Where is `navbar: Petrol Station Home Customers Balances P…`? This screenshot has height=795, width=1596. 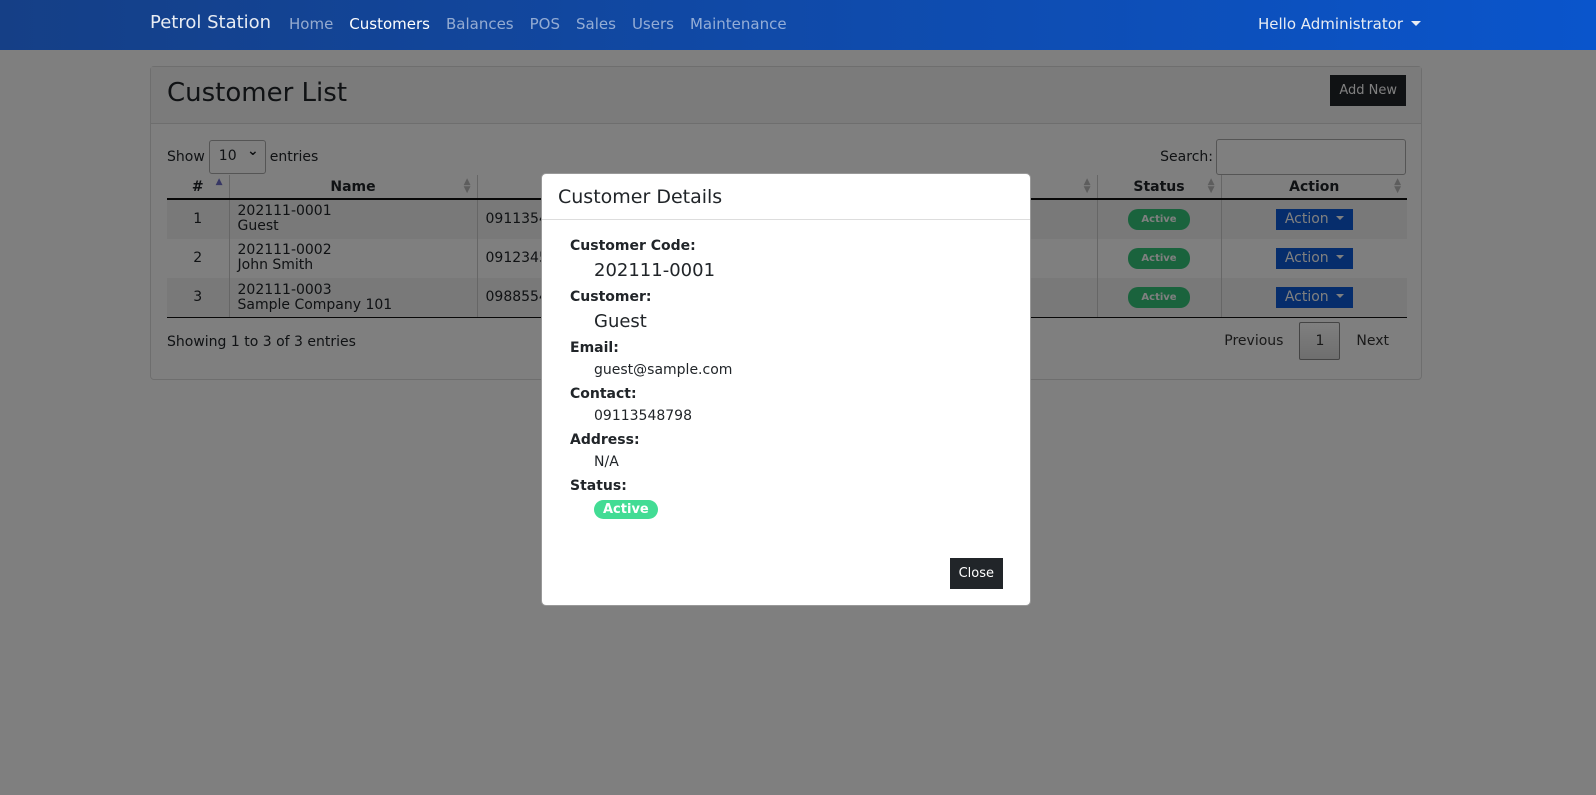
navbar: Petrol Station Home Customers Balances P… is located at coordinates (798, 25).